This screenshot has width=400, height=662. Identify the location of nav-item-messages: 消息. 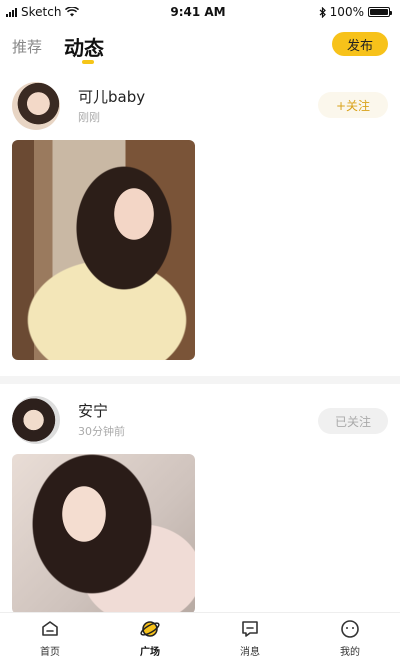
(250, 637).